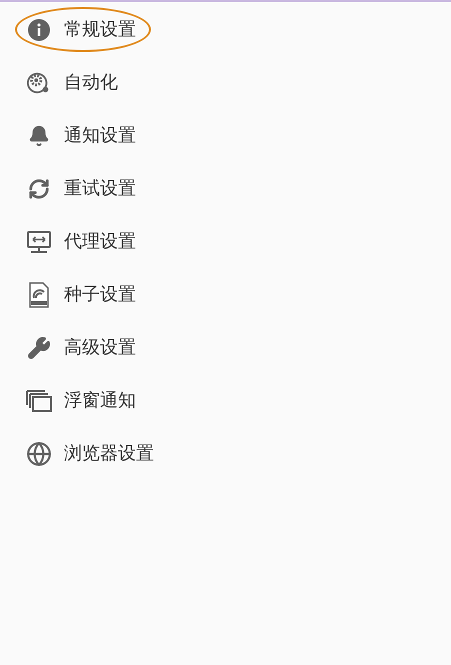 This screenshot has height=665, width=451. I want to click on file-icon, so click(39, 295).